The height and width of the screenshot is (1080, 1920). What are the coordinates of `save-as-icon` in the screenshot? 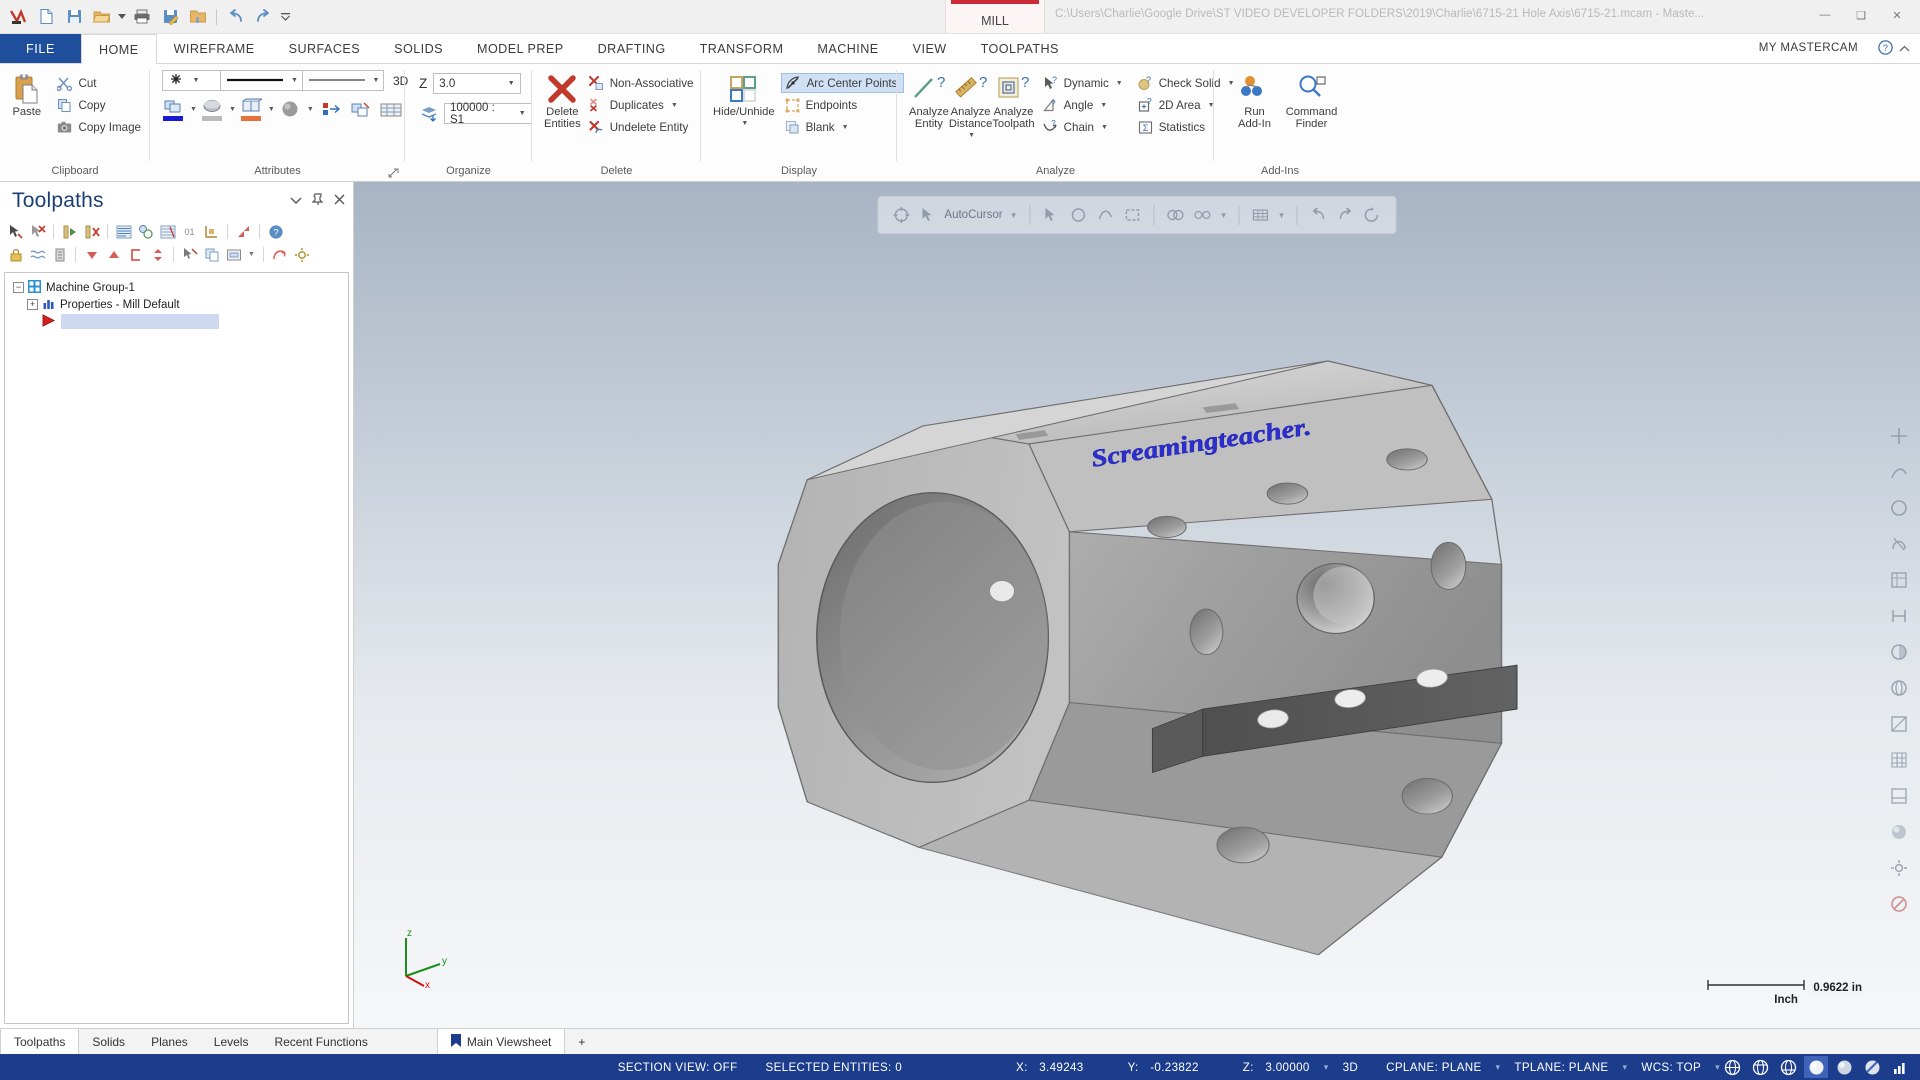 It's located at (170, 17).